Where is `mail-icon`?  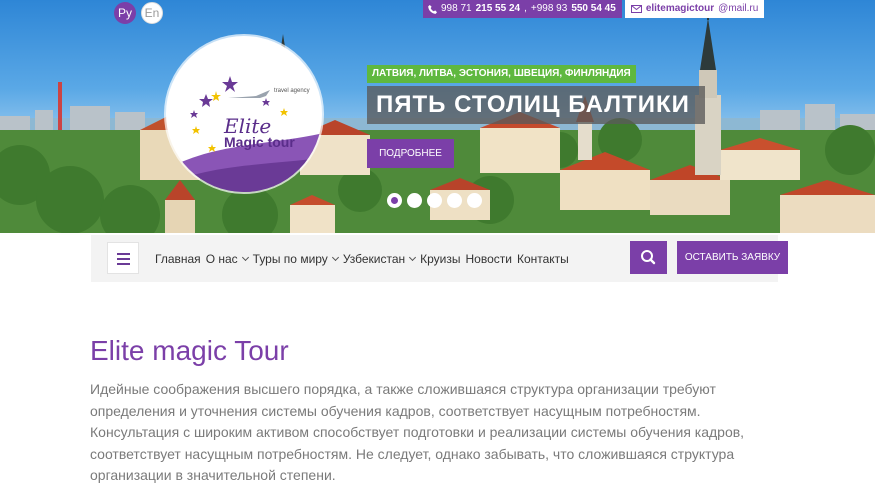 mail-icon is located at coordinates (636, 9).